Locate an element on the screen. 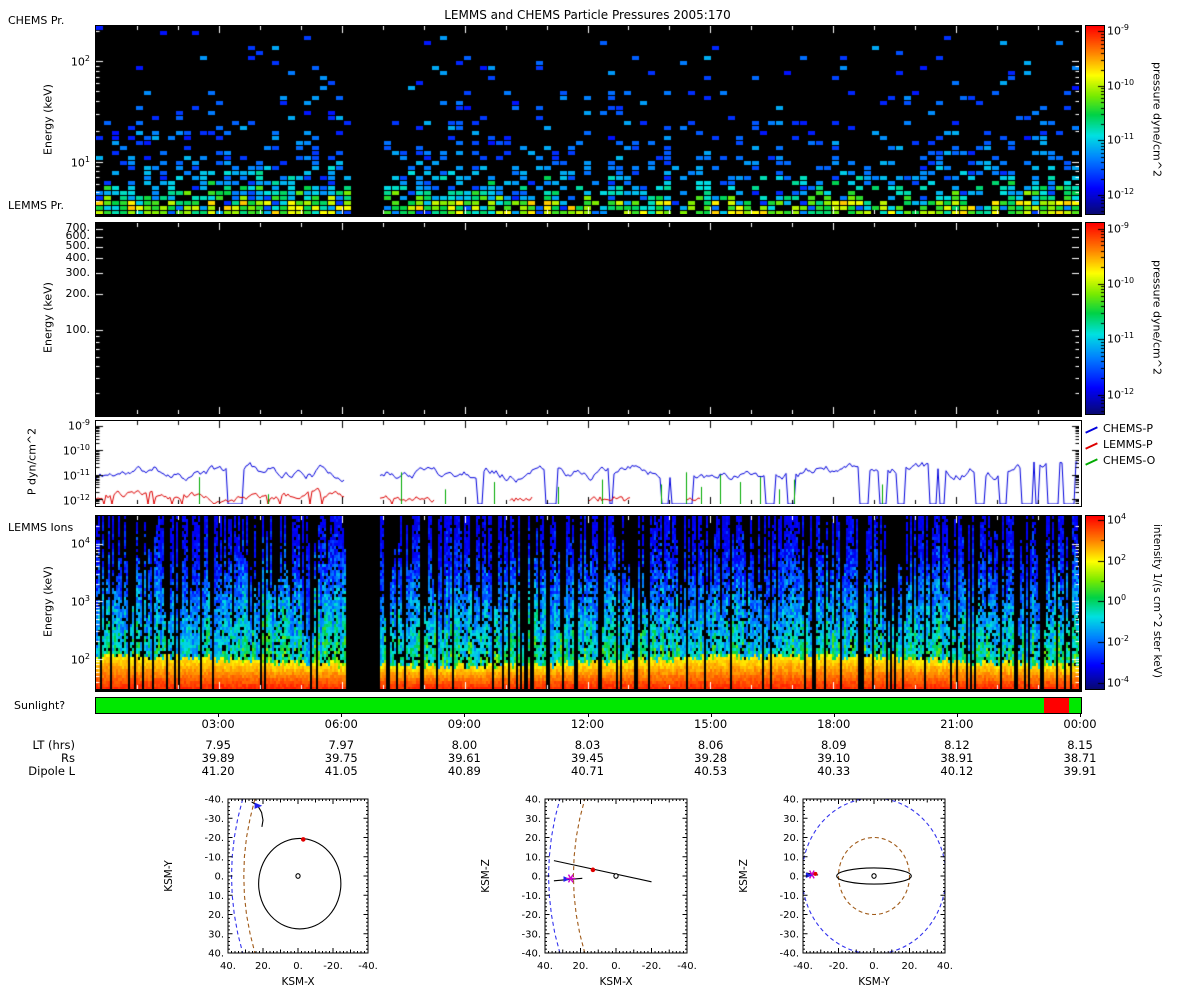  colorbar1-tick-label: 10-10 is located at coordinates (1121, 85).